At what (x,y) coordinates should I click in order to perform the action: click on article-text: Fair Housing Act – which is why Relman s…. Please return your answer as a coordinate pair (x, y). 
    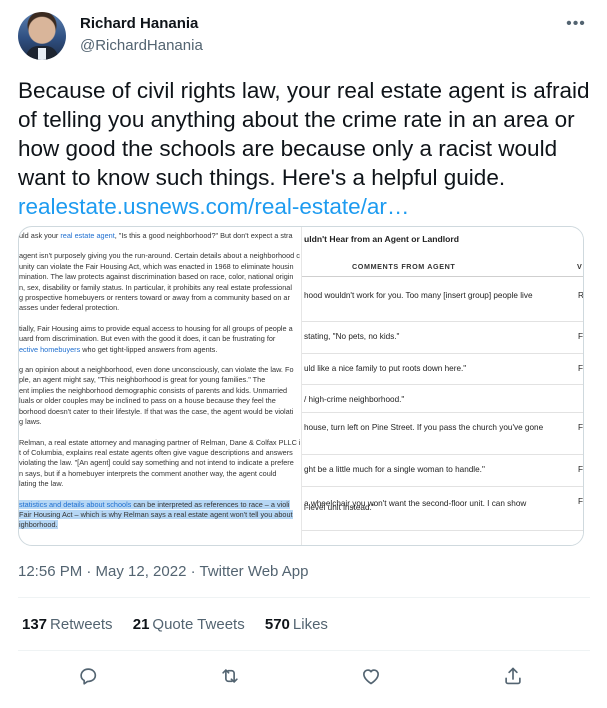
    Looking at the image, I should click on (156, 514).